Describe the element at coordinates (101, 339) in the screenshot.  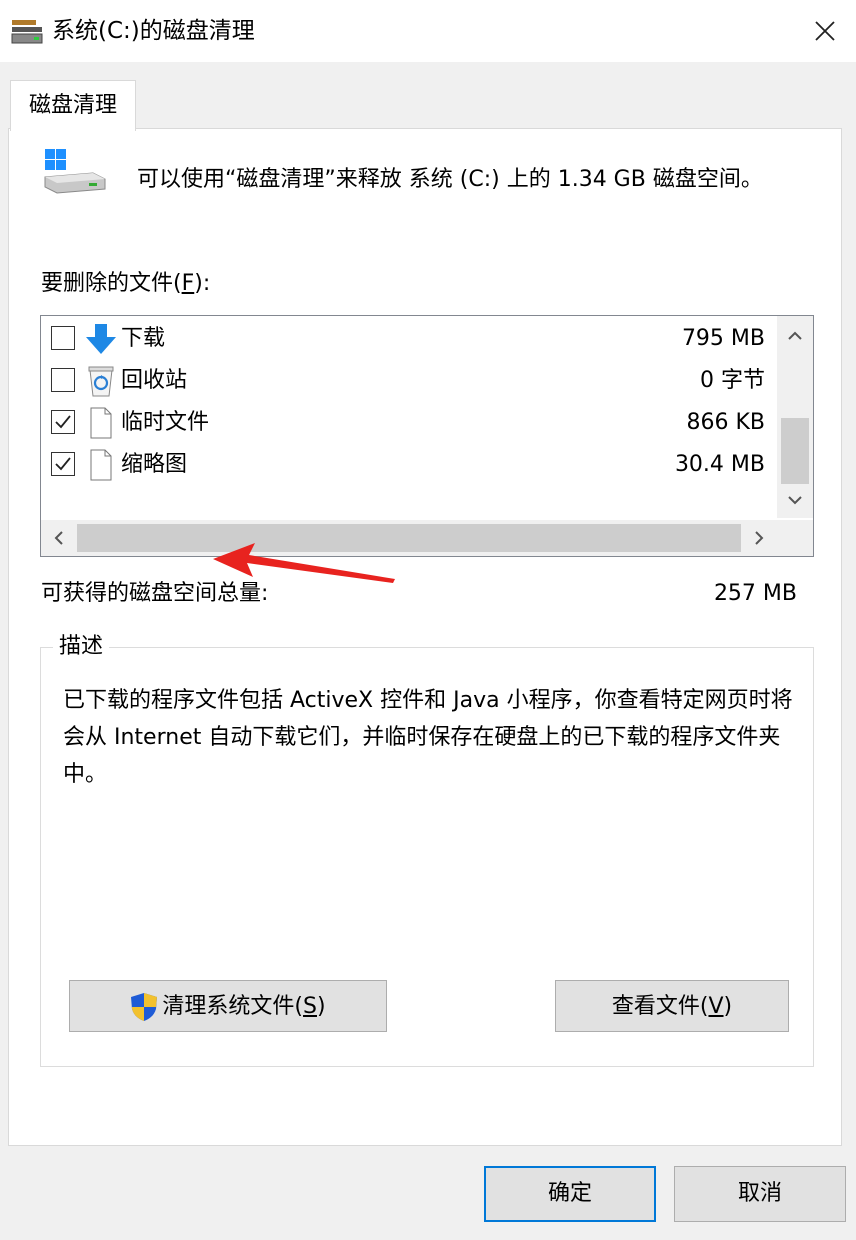
I see `download-arrow-icon` at that location.